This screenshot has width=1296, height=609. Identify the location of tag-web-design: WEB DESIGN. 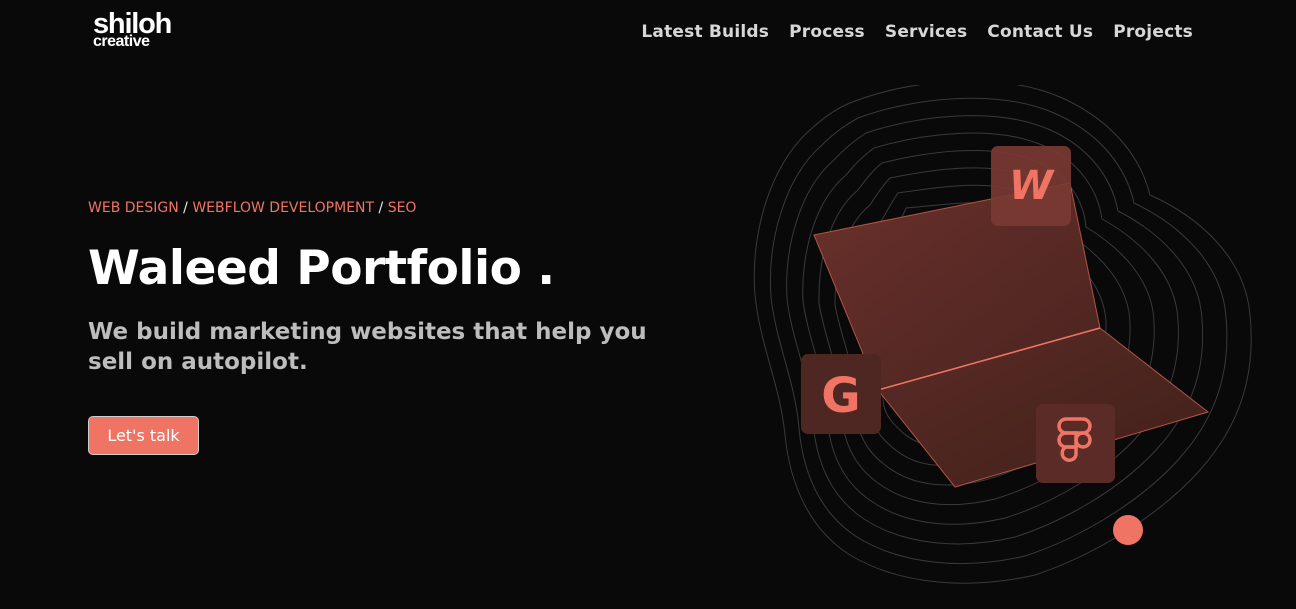
(133, 208).